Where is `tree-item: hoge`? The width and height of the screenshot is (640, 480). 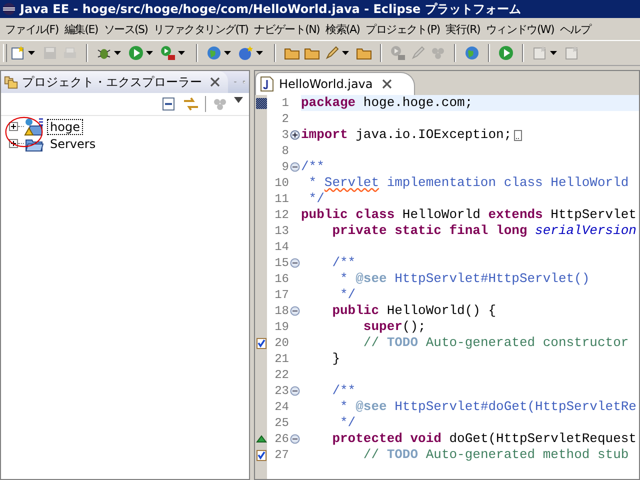
tree-item: hoge is located at coordinates (65, 126).